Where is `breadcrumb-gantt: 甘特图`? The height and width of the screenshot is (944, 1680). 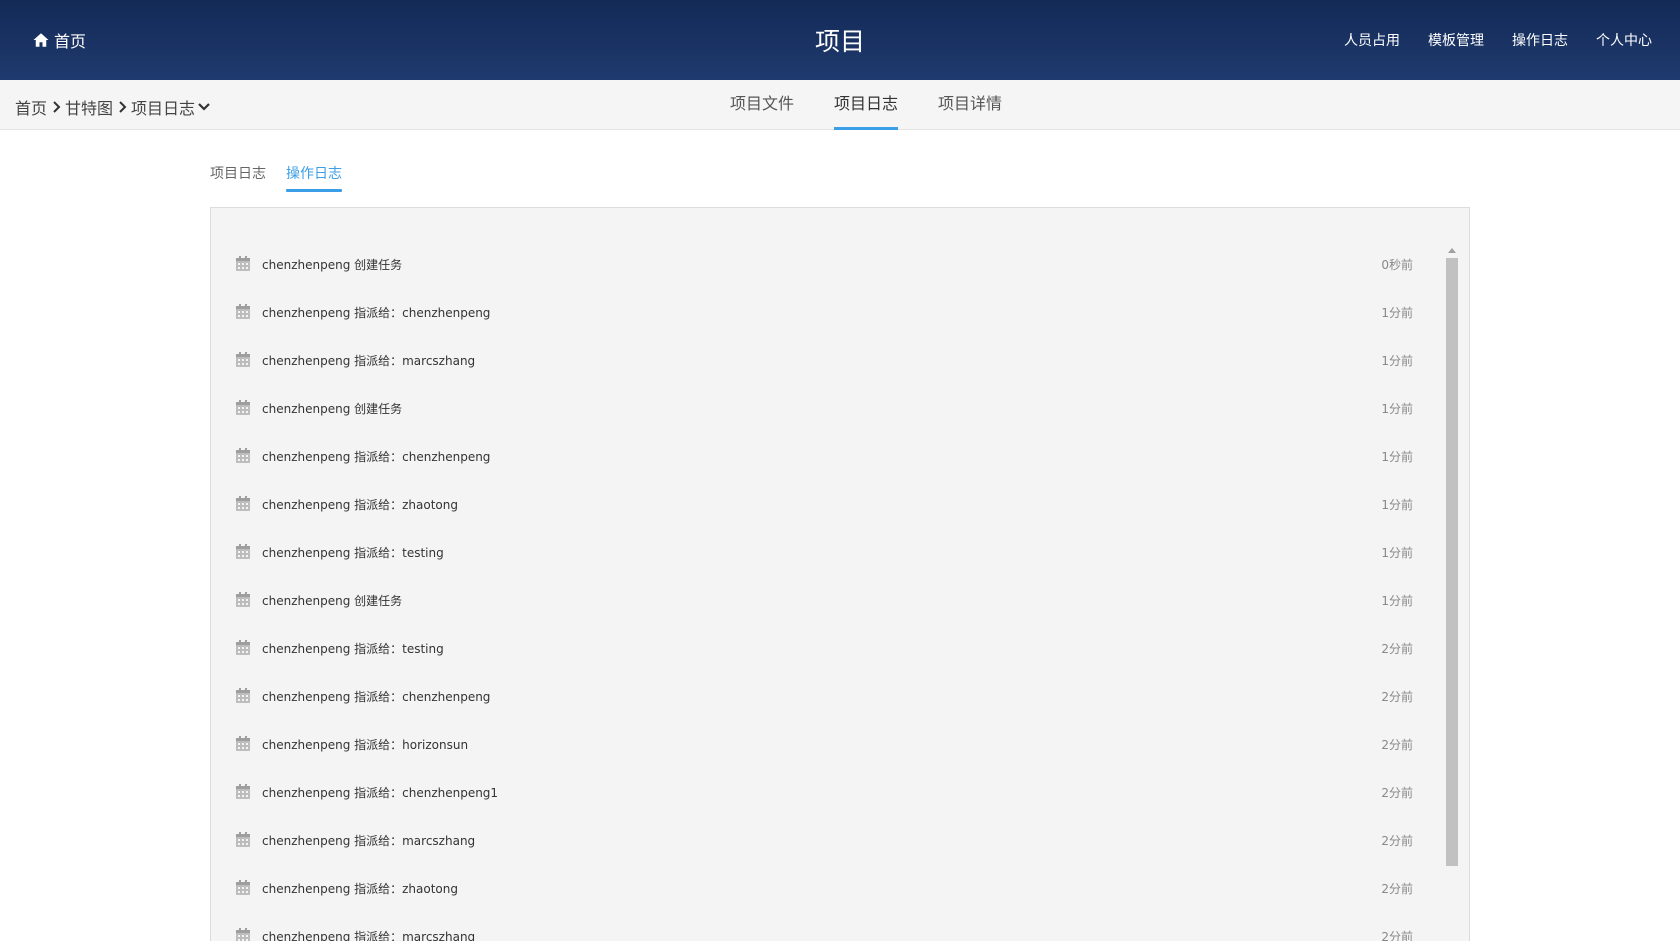 breadcrumb-gantt: 甘特图 is located at coordinates (89, 107).